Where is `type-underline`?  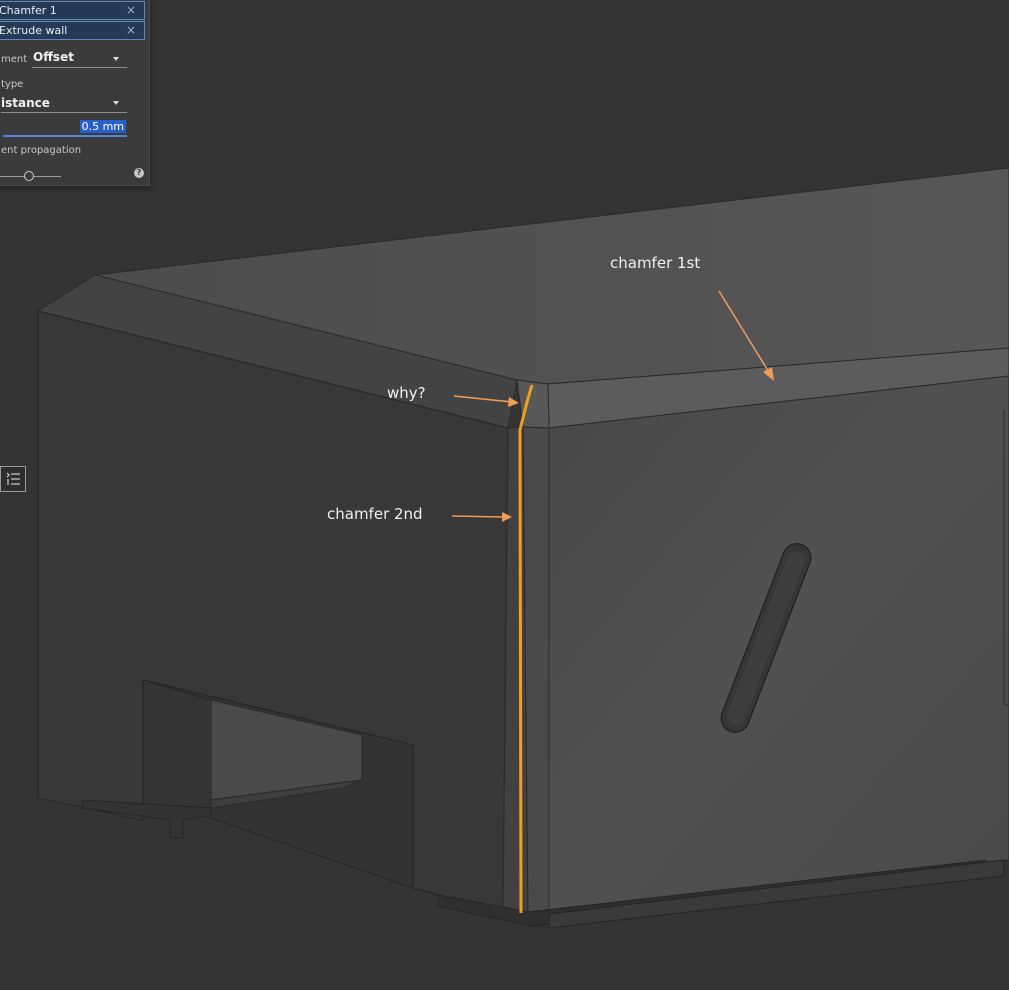 type-underline is located at coordinates (64, 112).